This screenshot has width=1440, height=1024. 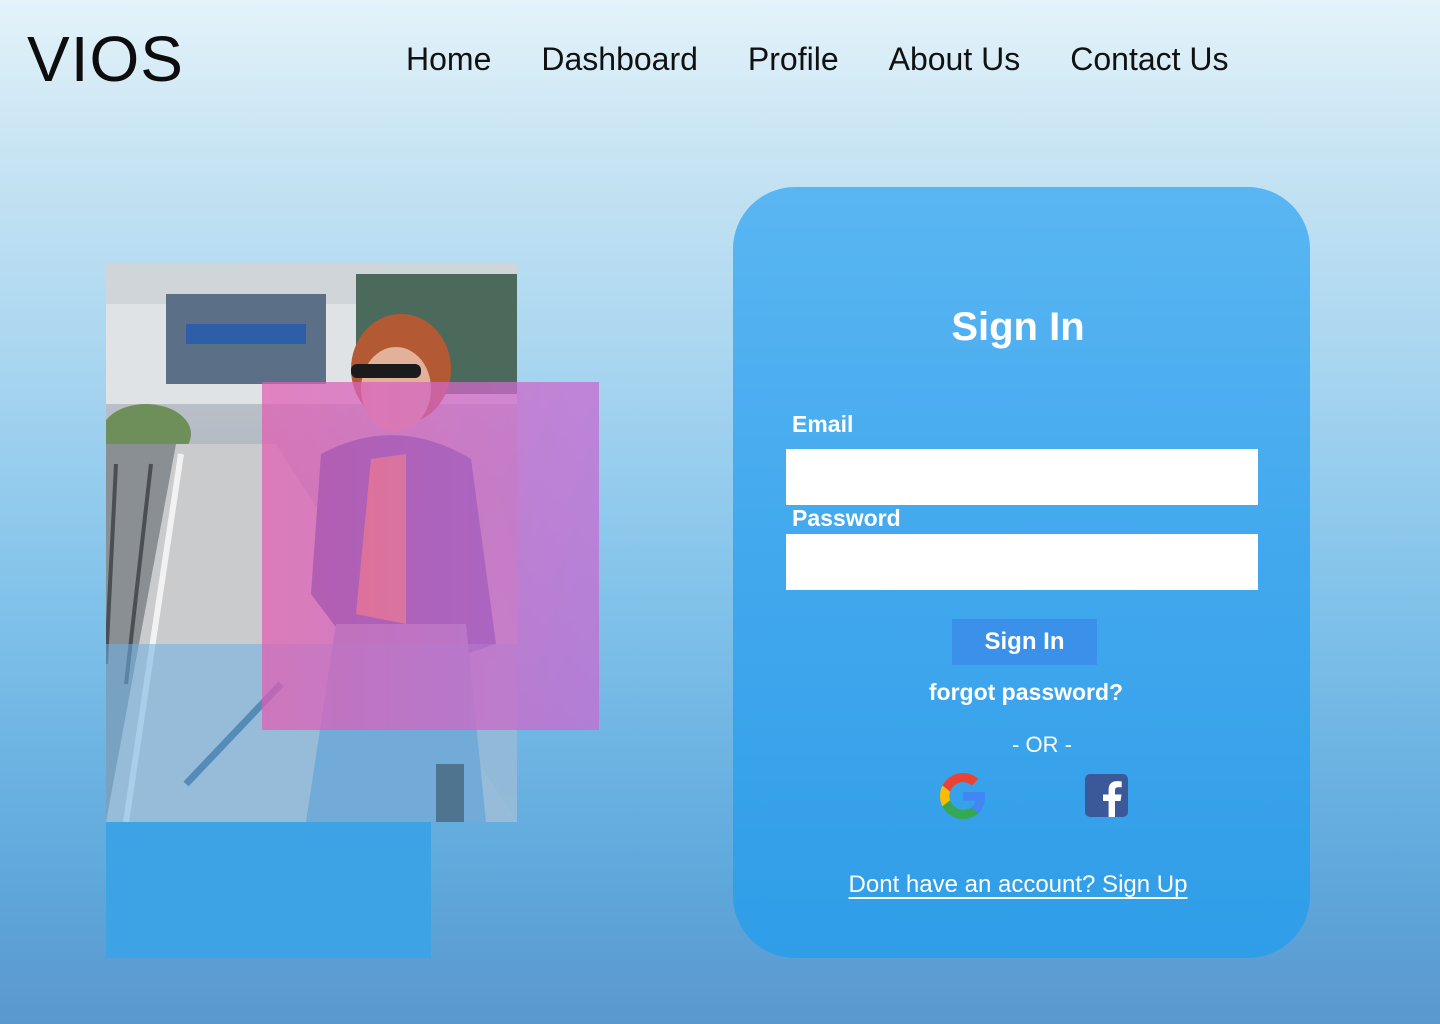 What do you see at coordinates (1042, 744) in the screenshot?
I see `or-divider: - OR -` at bounding box center [1042, 744].